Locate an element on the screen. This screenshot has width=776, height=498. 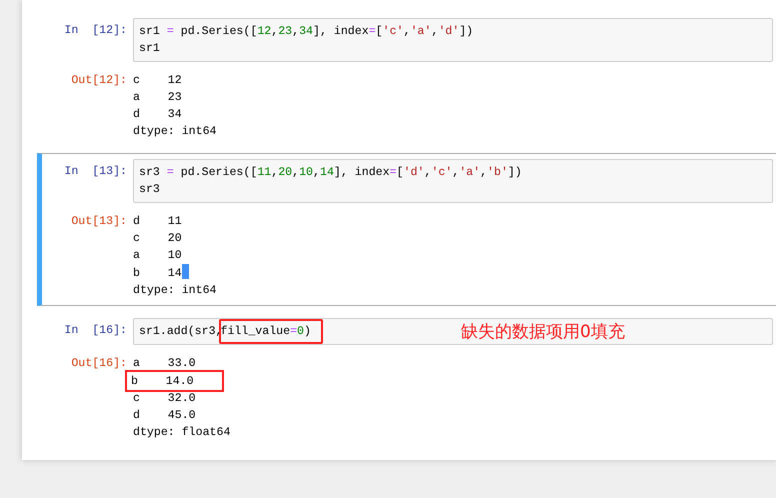
output-prompt: Out[12]: is located at coordinates (99, 81).